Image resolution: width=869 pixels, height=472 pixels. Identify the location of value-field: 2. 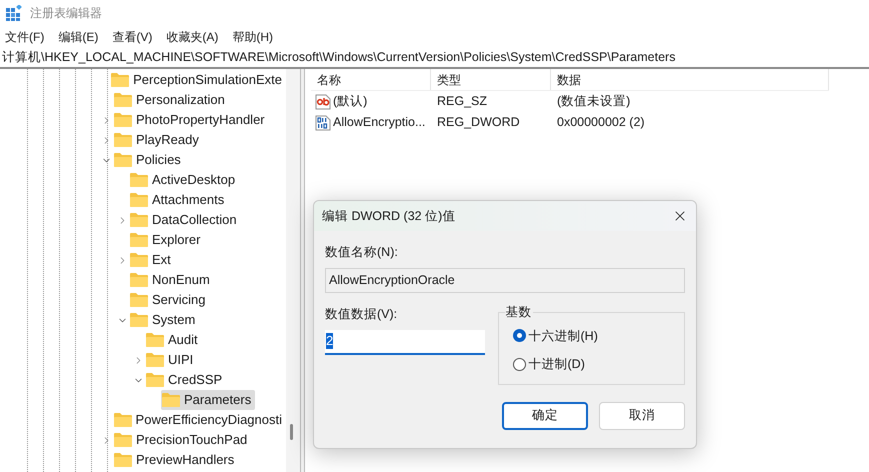
(405, 342).